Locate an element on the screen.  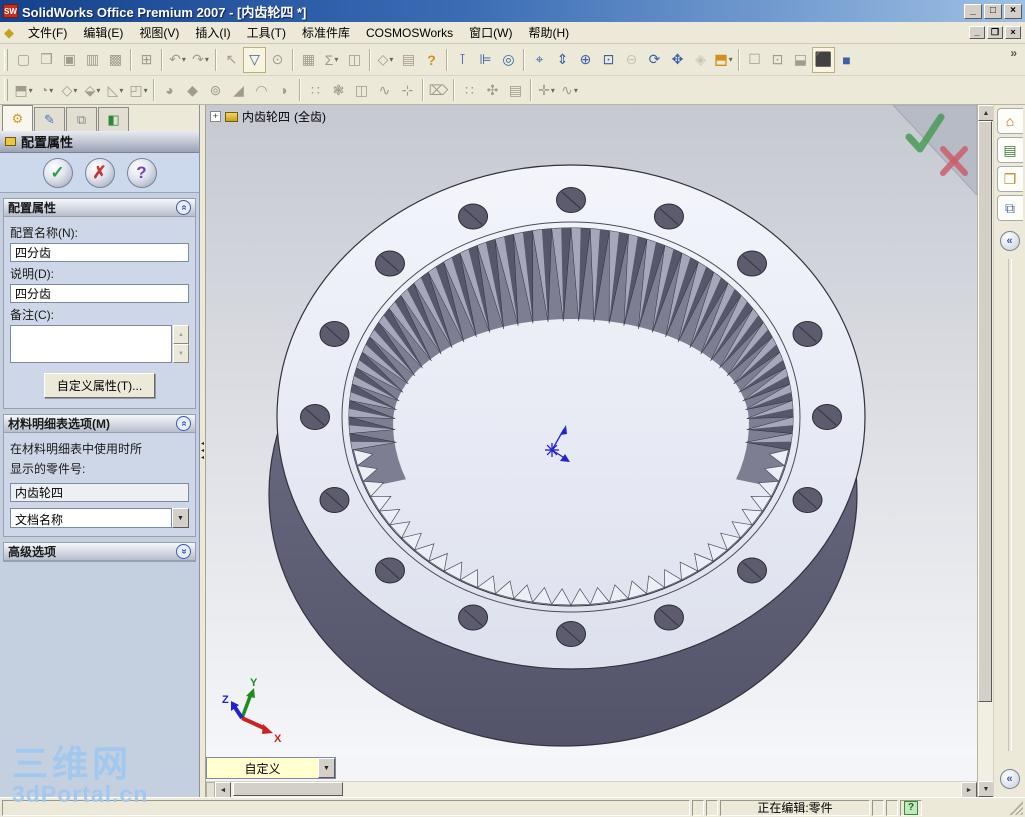
advanced-options-group-header: 高级选项 « is located at coordinates (99, 552).